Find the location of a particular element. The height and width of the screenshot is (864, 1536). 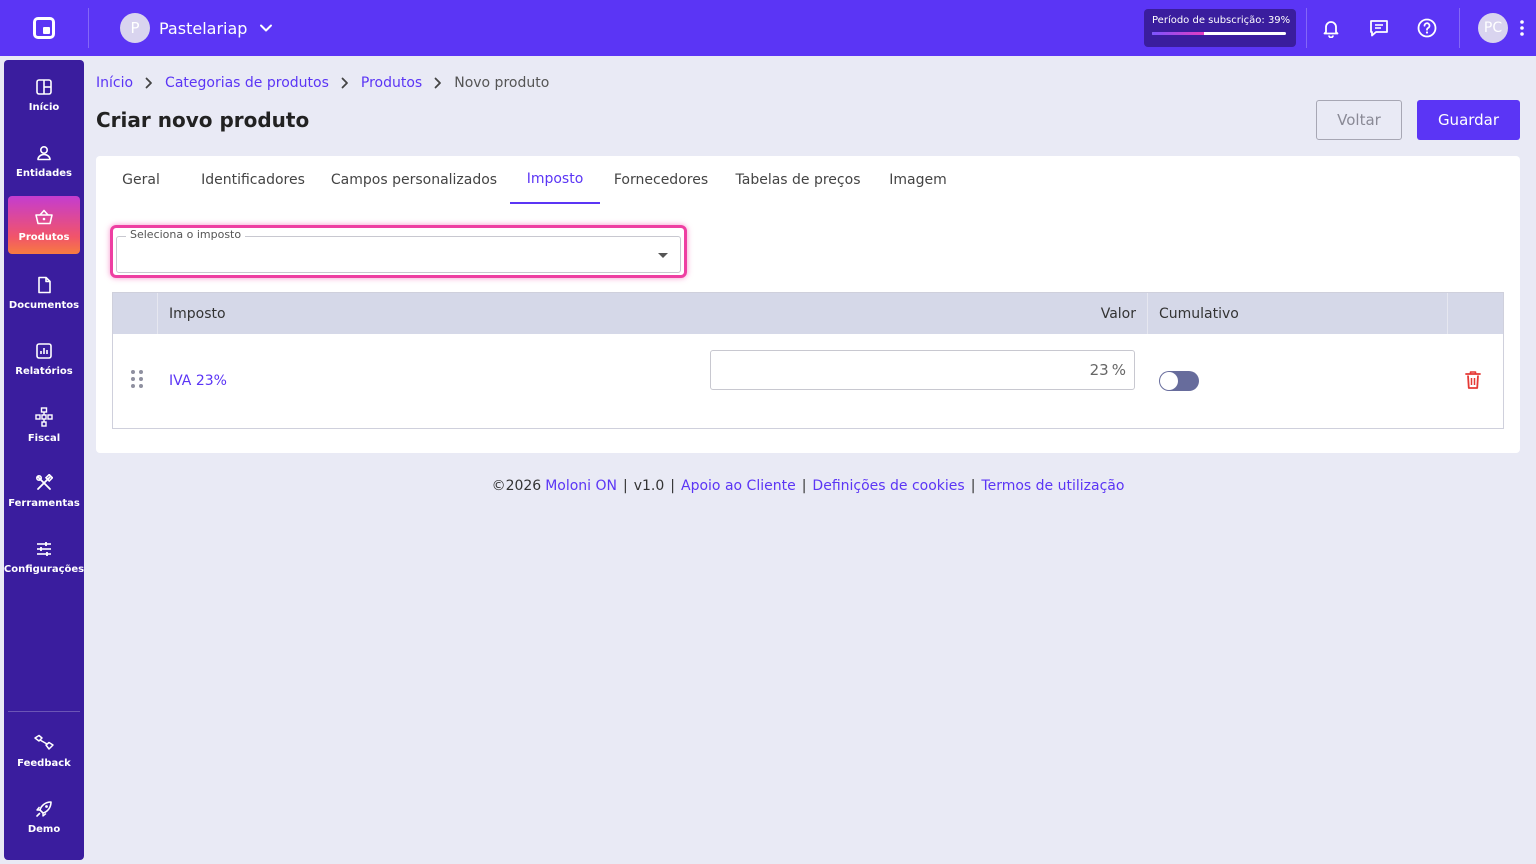

tax-select-label: Seleciona o imposto is located at coordinates (186, 234).